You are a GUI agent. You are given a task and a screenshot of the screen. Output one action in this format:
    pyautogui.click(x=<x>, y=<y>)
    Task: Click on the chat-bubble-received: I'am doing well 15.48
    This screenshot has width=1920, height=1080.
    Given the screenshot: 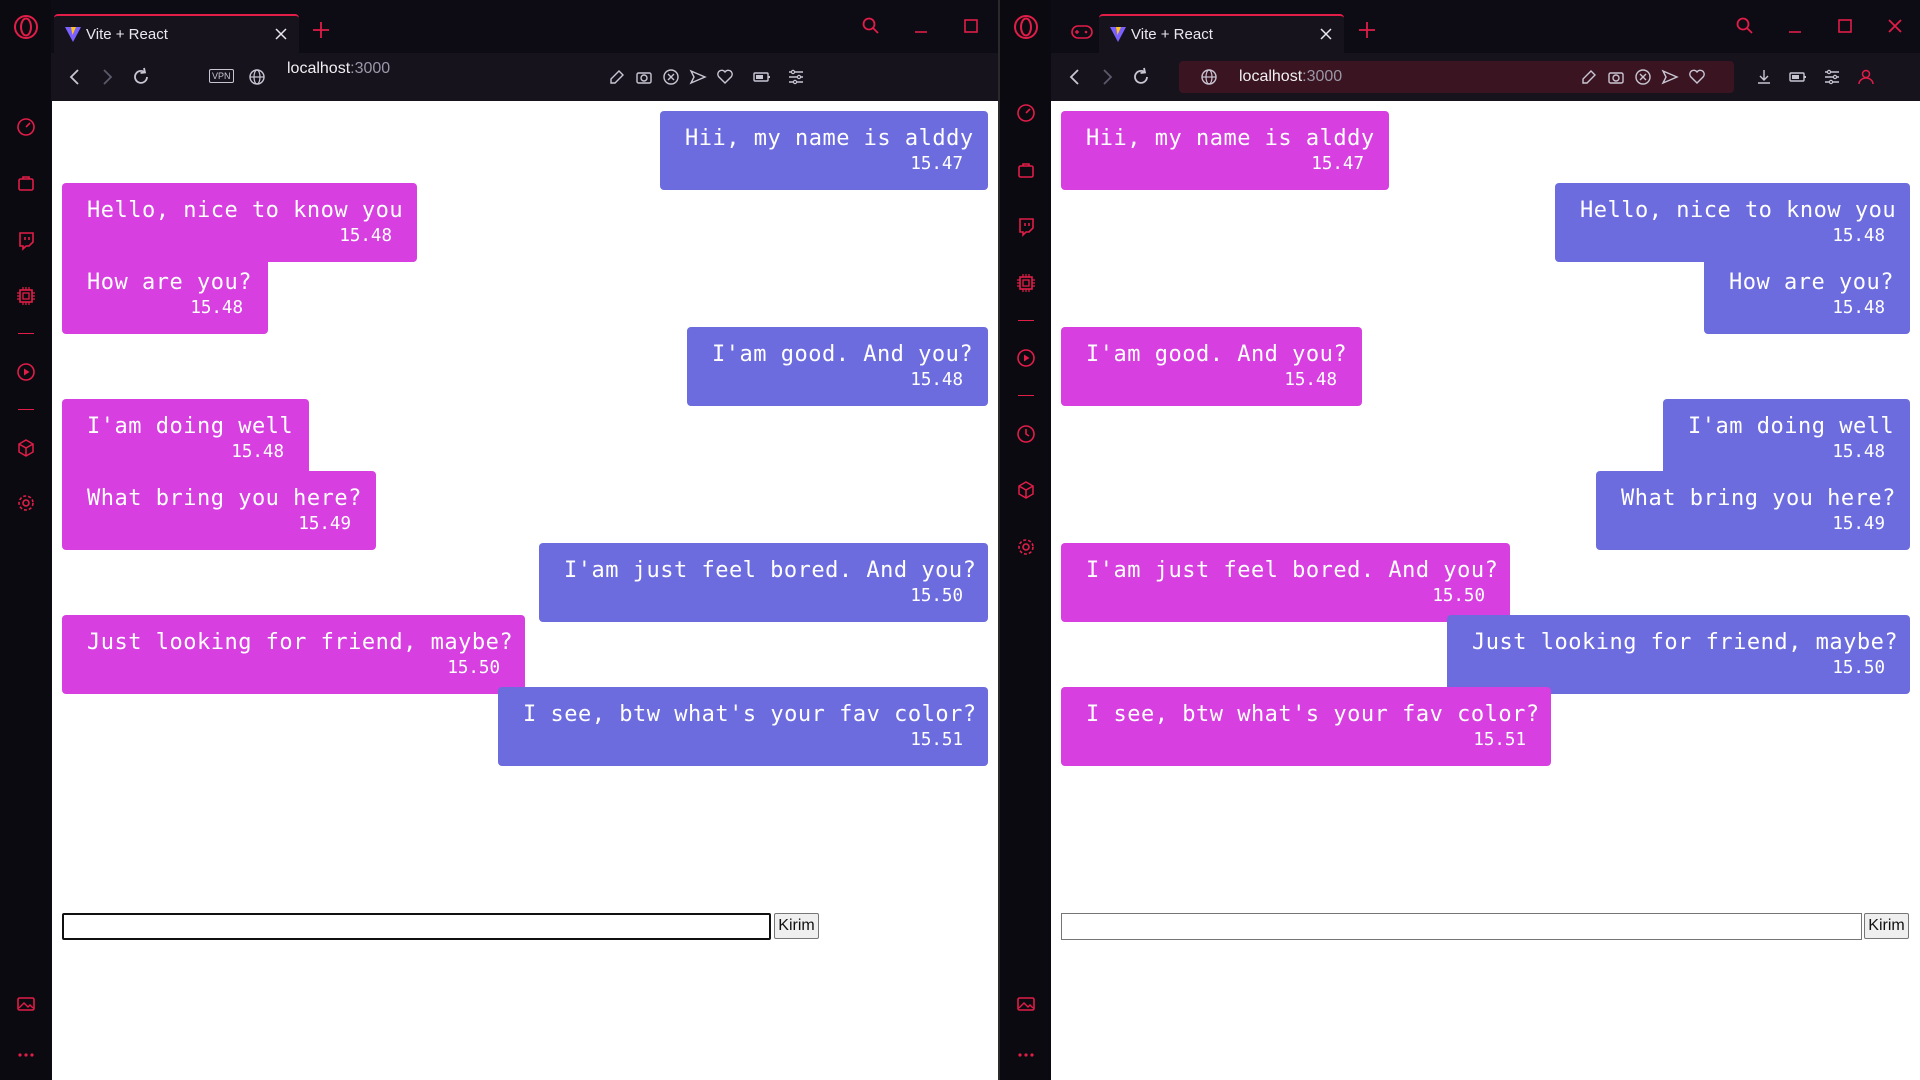 What is the action you would take?
    pyautogui.click(x=185, y=438)
    